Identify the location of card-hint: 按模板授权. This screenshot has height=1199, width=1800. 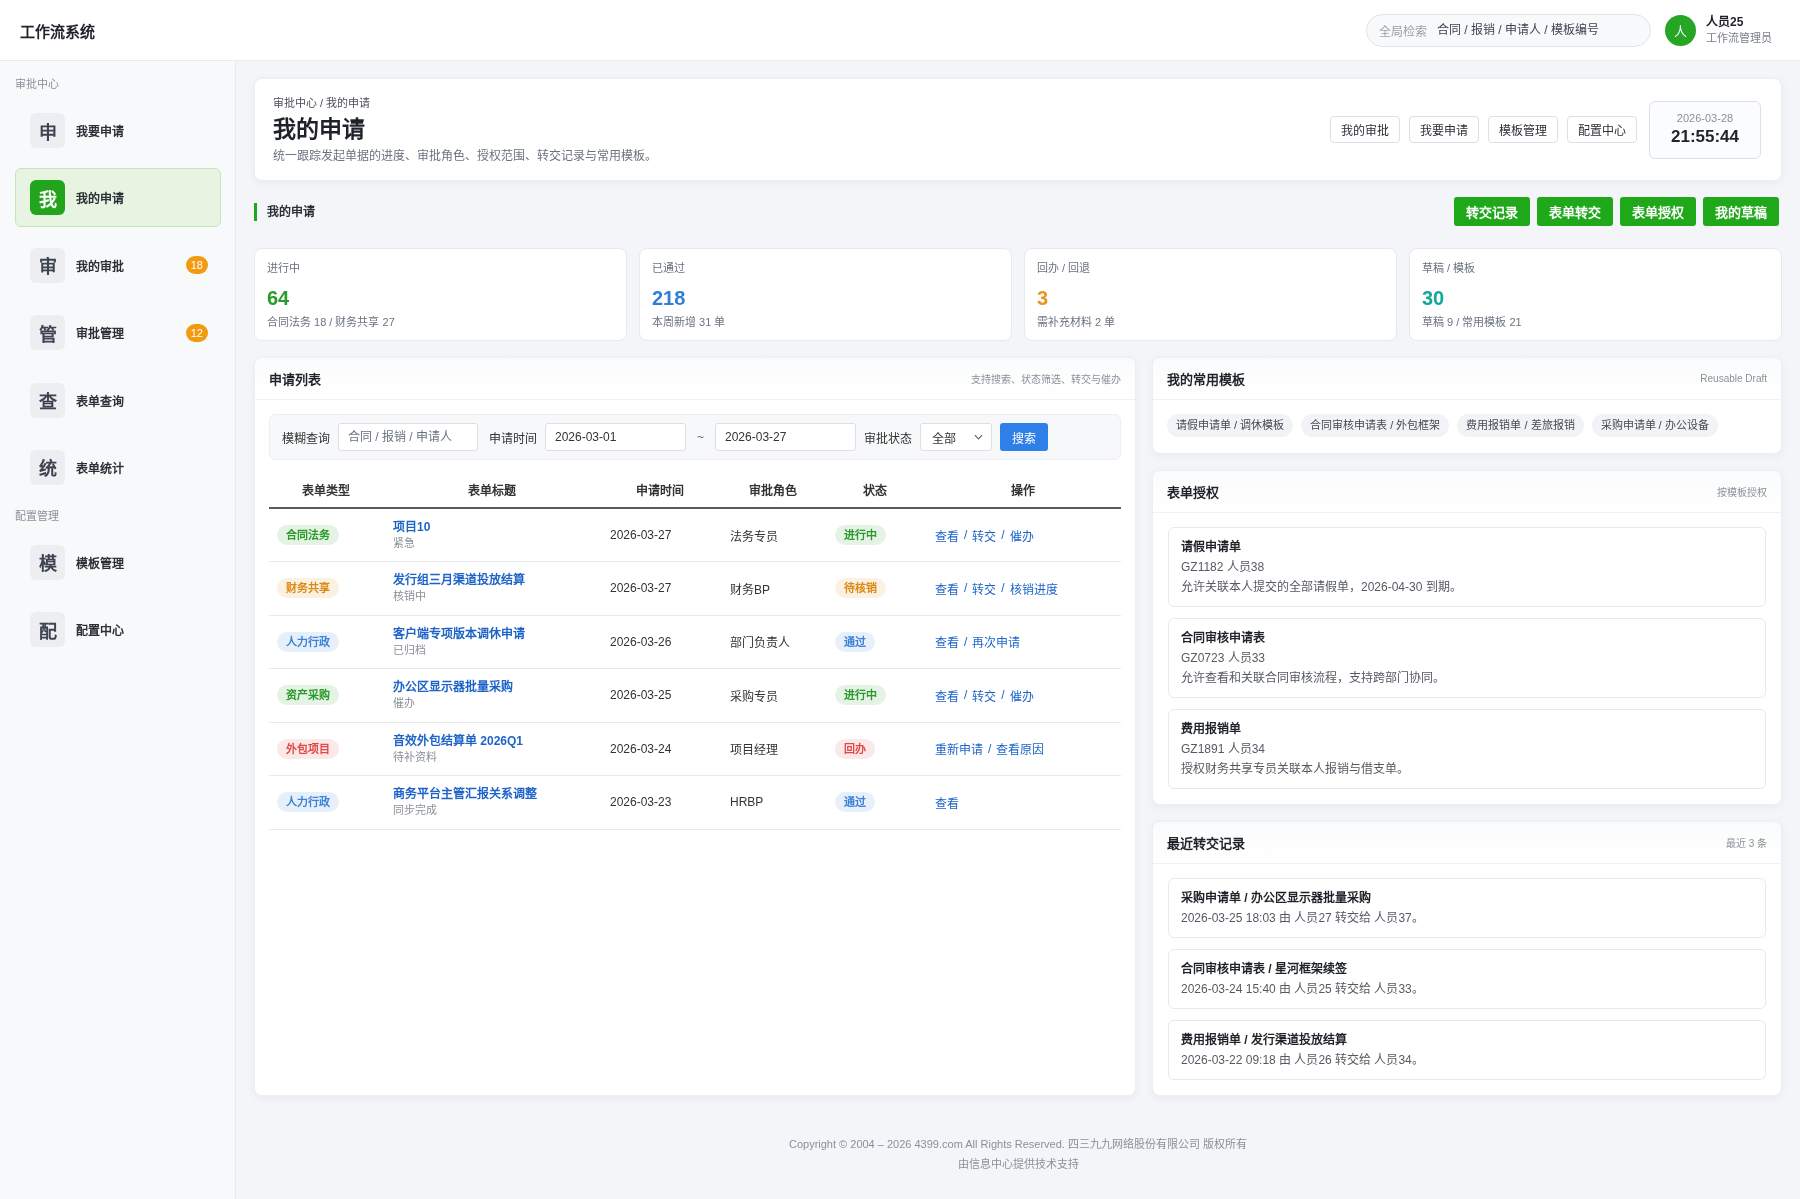
(1742, 492).